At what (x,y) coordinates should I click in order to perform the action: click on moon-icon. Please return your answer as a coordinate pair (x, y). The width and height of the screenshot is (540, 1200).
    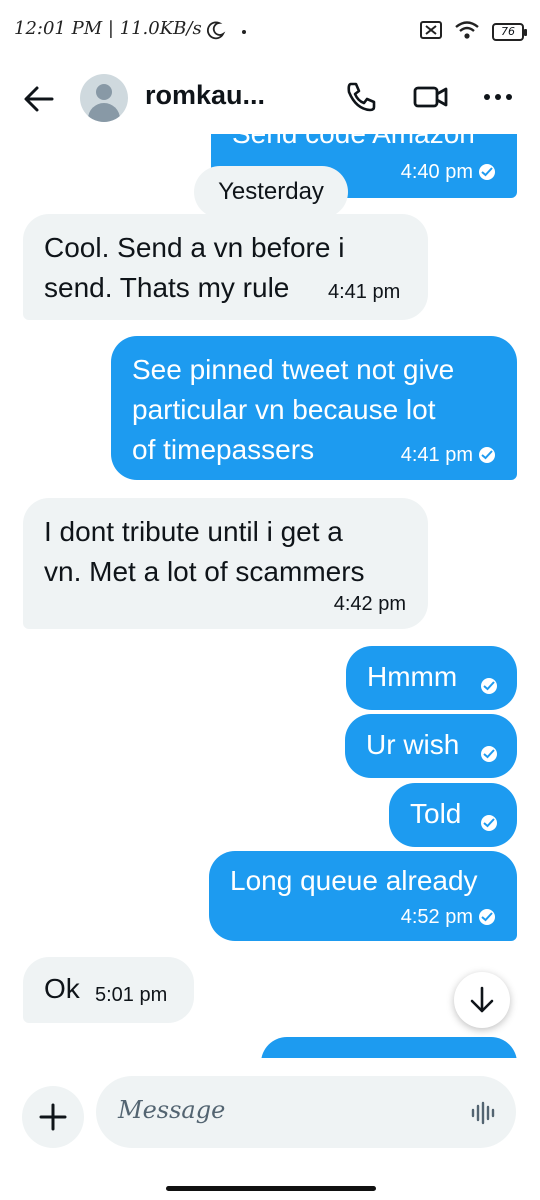
    Looking at the image, I should click on (216, 32).